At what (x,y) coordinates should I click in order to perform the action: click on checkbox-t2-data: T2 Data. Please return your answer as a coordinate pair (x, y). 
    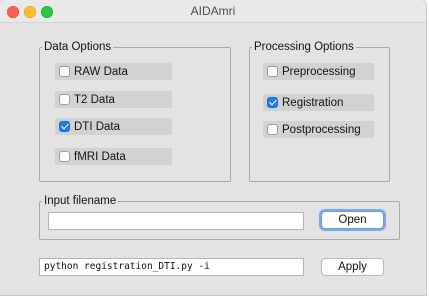
    Looking at the image, I should click on (113, 99).